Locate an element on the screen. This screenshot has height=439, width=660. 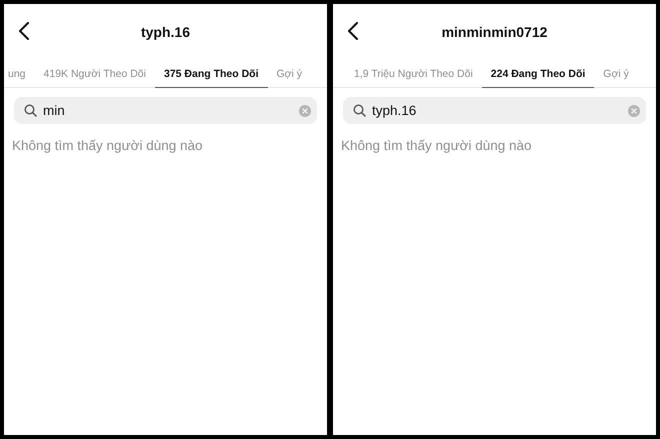
search-query: min is located at coordinates (54, 110).